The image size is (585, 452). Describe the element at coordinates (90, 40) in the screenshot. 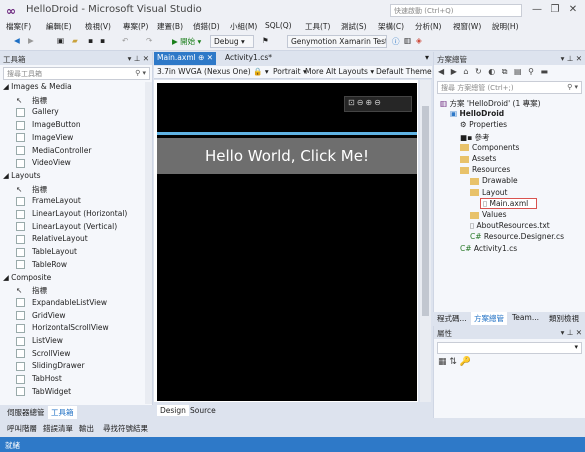

I see `save-icon: ▪` at that location.